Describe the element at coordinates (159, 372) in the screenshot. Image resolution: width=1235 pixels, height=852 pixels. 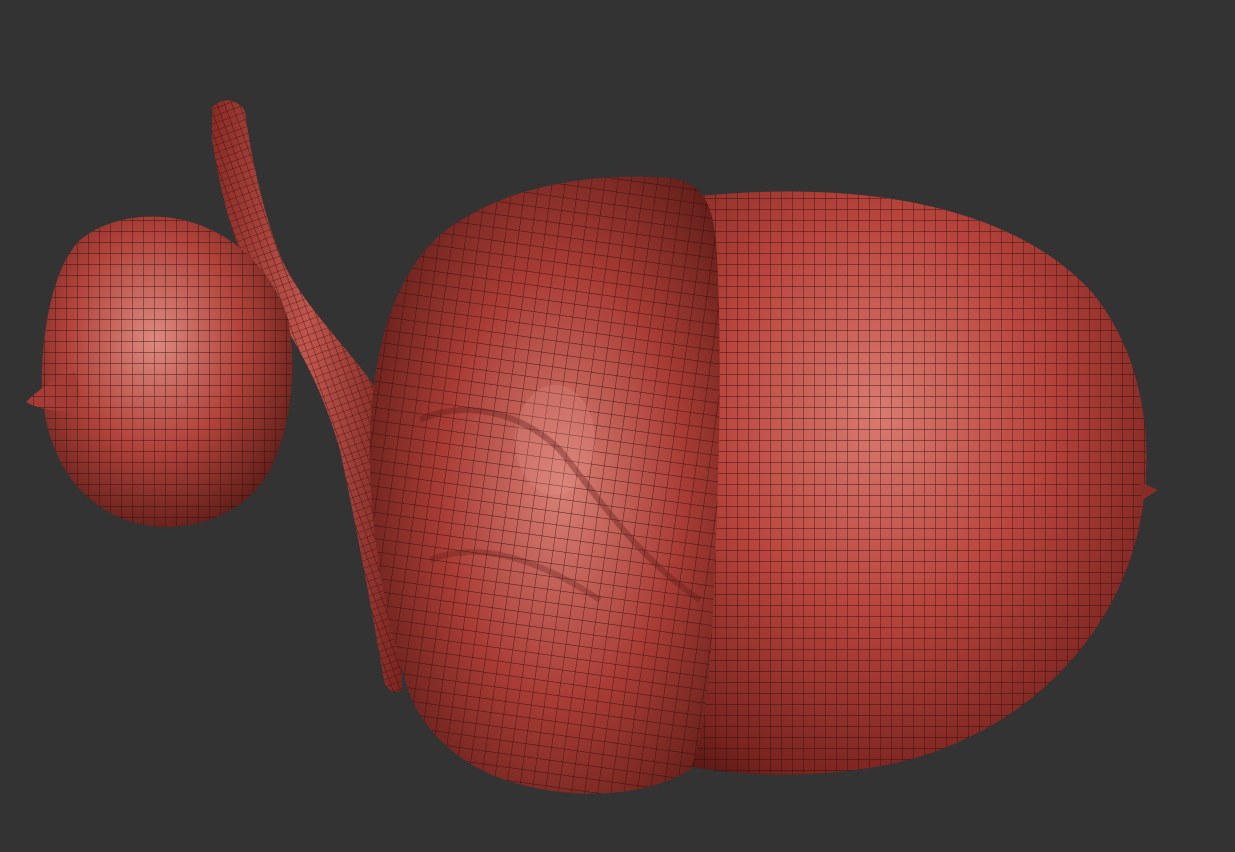
I see `small-acorn` at that location.